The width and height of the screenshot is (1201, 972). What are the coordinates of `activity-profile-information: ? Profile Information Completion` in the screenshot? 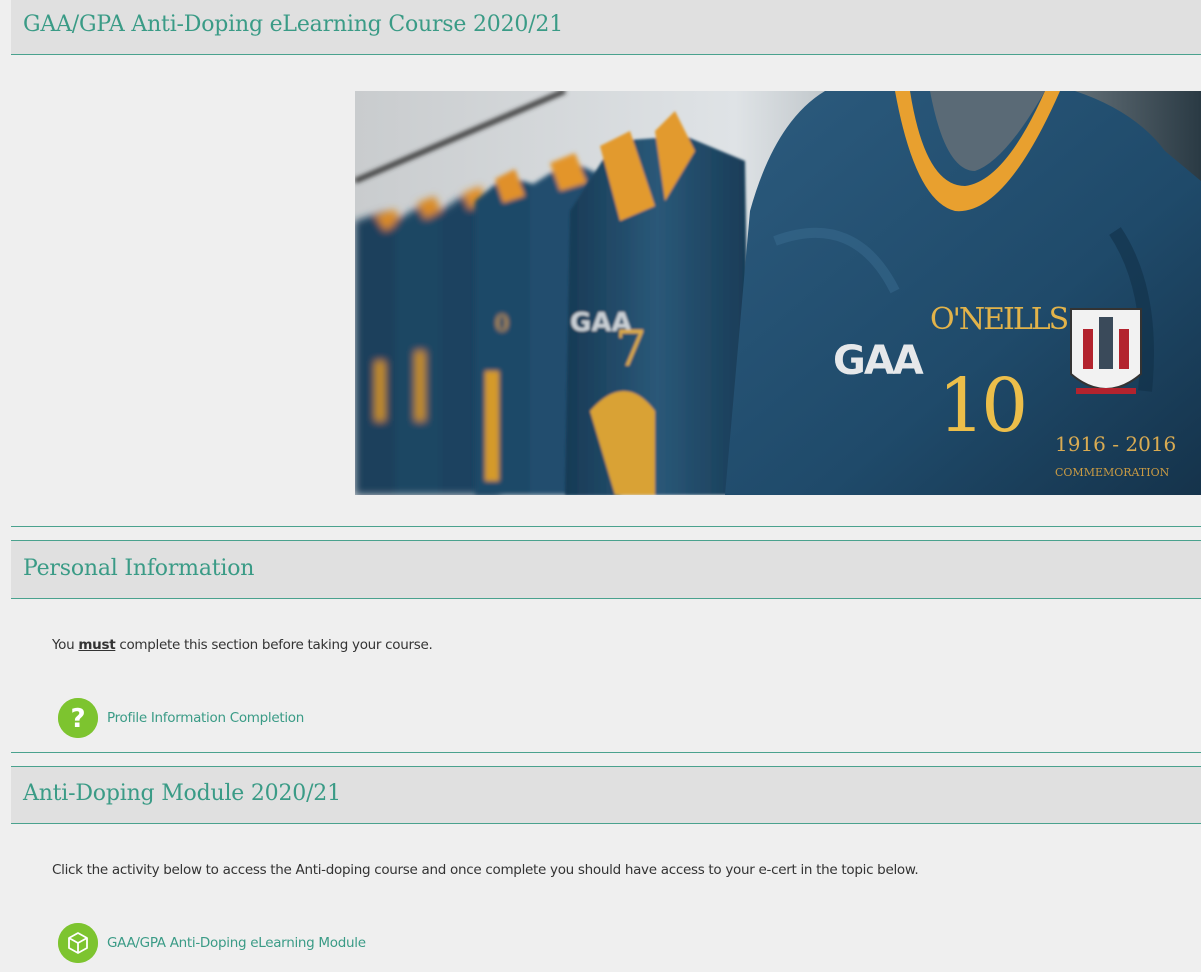 It's located at (181, 718).